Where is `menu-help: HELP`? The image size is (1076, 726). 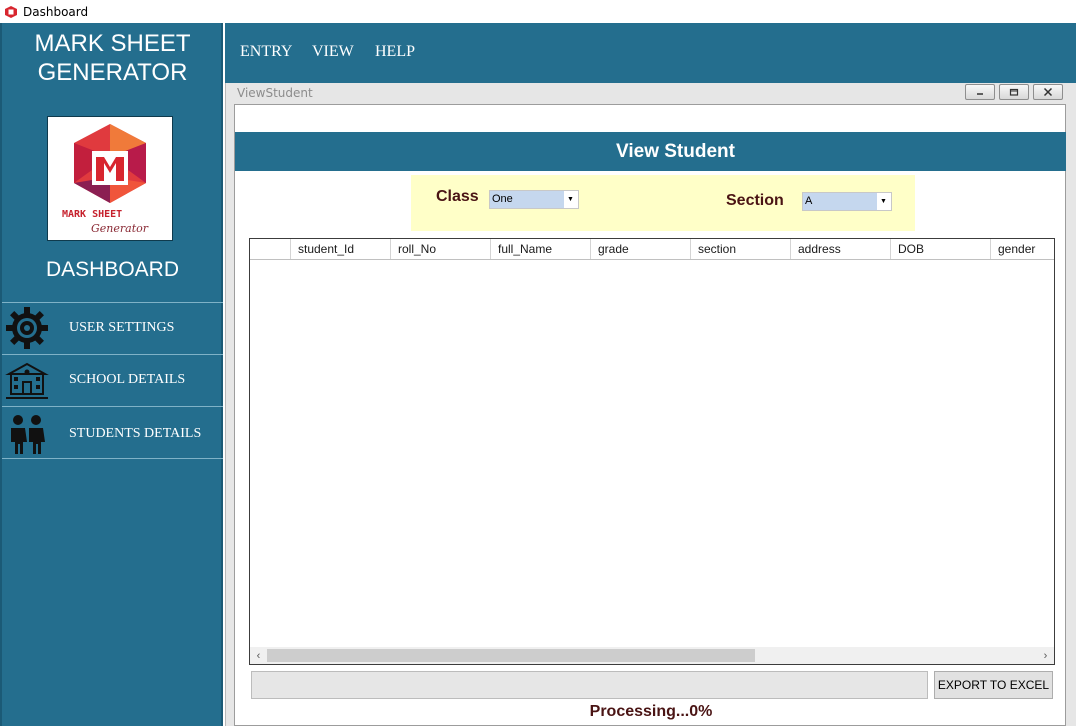 menu-help: HELP is located at coordinates (395, 52).